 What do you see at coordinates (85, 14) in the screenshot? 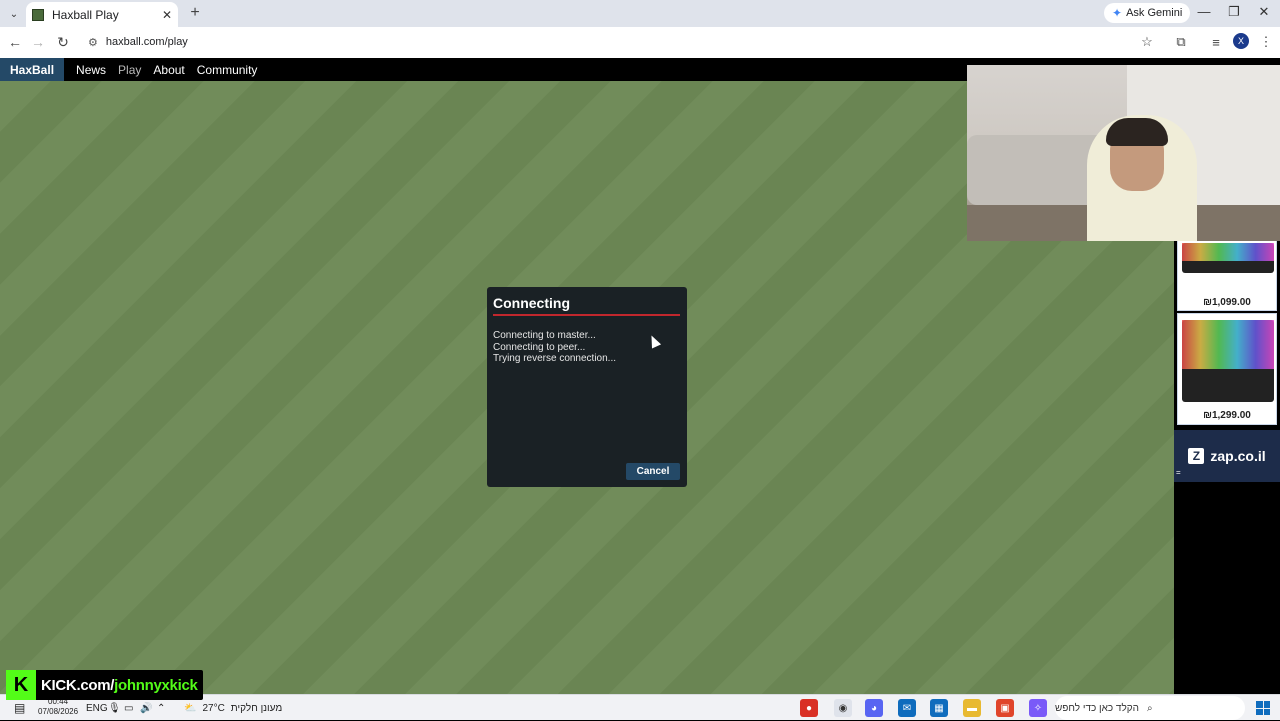
I see `tab-title: Haxball Play` at bounding box center [85, 14].